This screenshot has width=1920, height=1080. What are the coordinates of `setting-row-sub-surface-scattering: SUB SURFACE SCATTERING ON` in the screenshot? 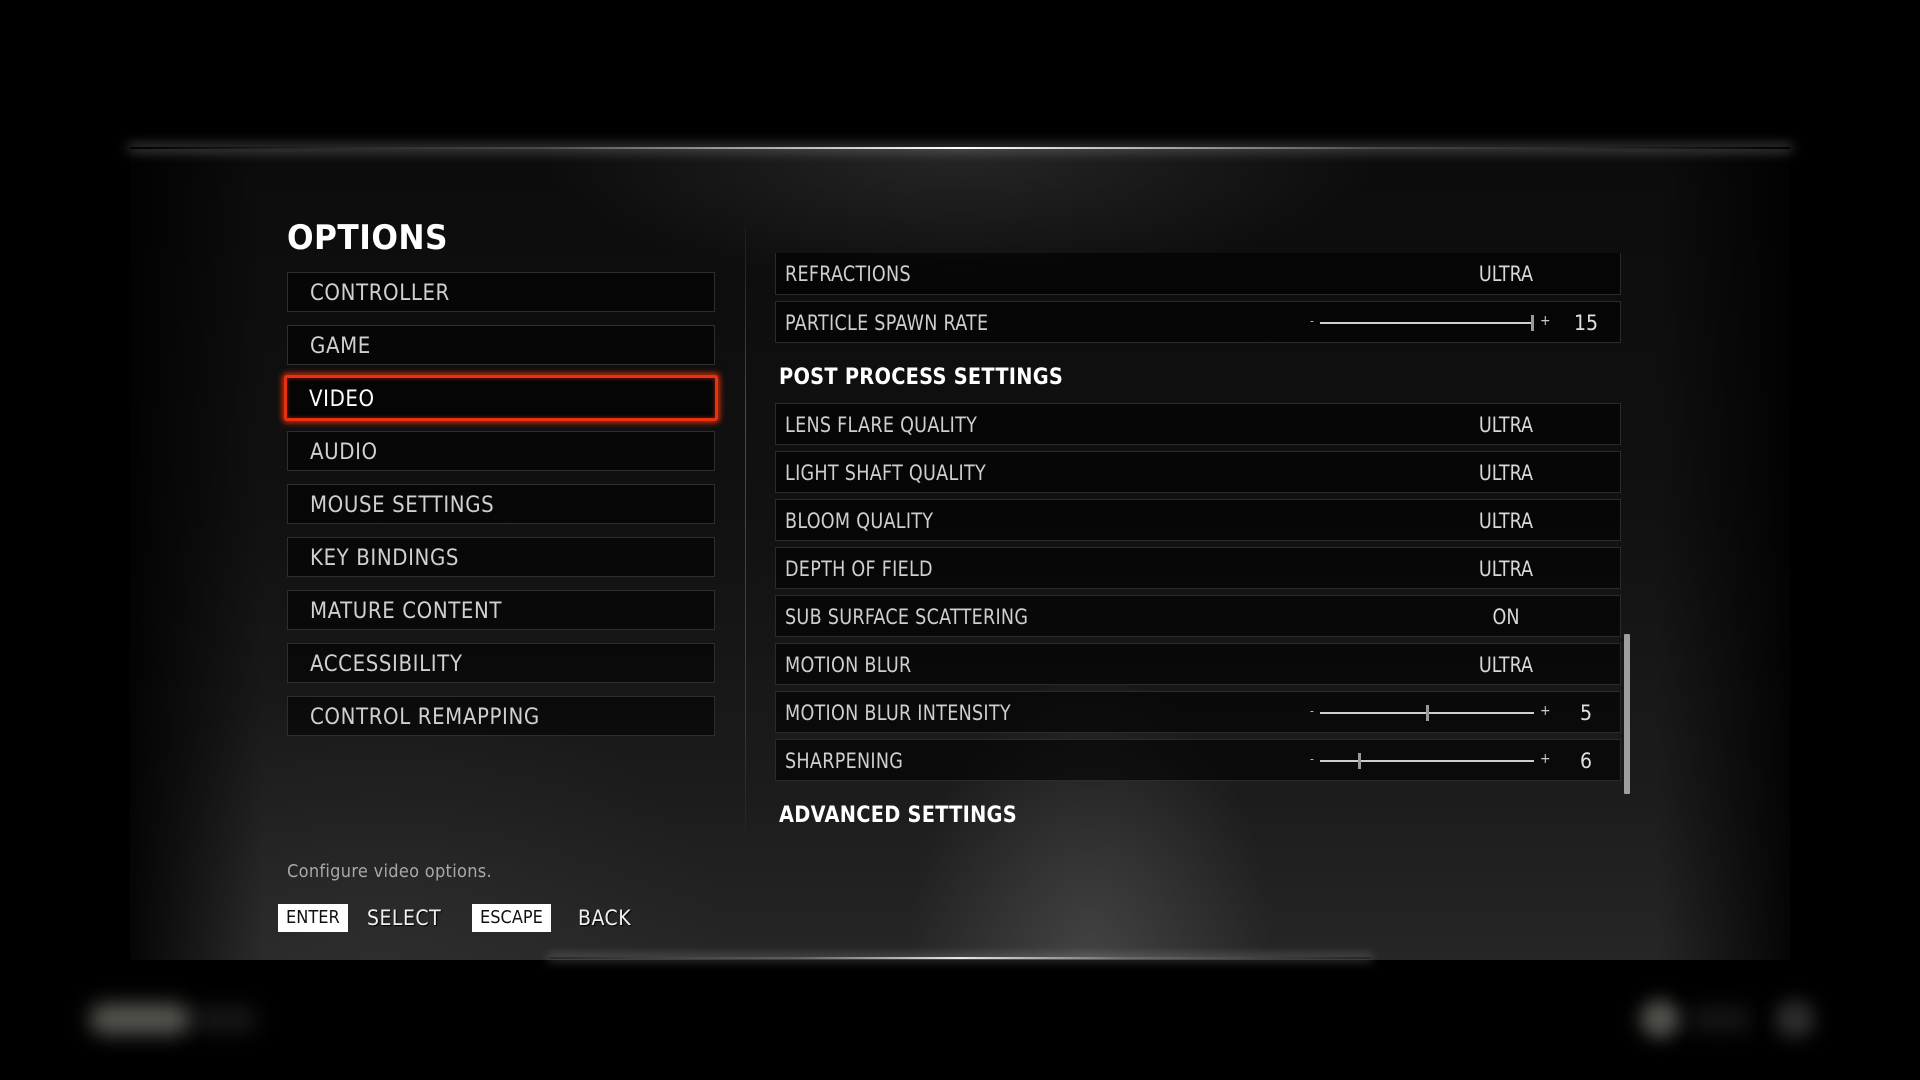 It's located at (1198, 616).